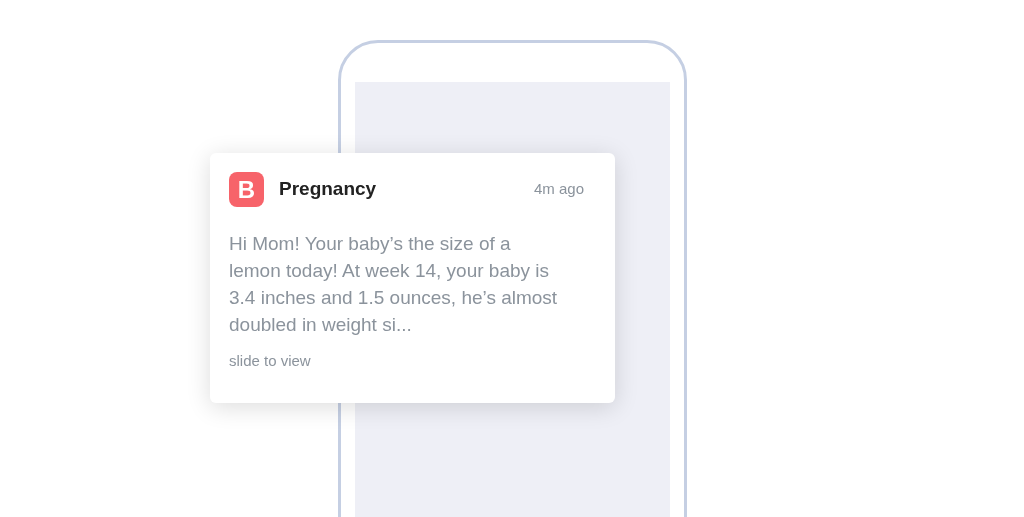 The image size is (1024, 517). What do you see at coordinates (328, 189) in the screenshot?
I see `app-name: Pregnancy` at bounding box center [328, 189].